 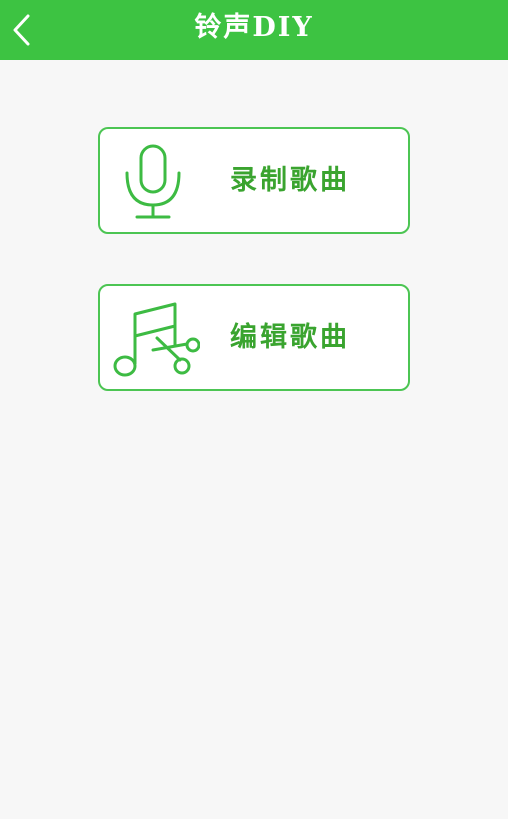 What do you see at coordinates (290, 337) in the screenshot?
I see `edit-song-label: 编辑歌曲` at bounding box center [290, 337].